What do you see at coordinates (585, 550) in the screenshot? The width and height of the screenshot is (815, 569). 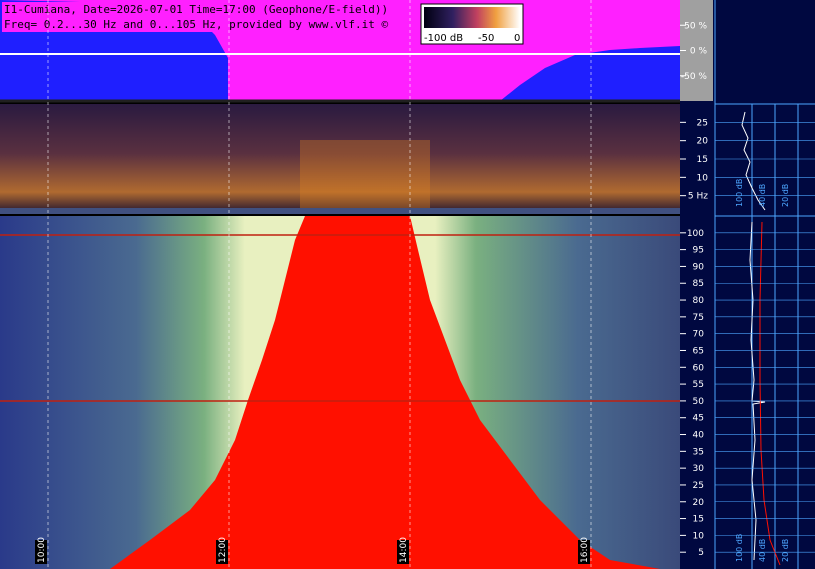 I see `time-tick-label: 16:00` at bounding box center [585, 550].